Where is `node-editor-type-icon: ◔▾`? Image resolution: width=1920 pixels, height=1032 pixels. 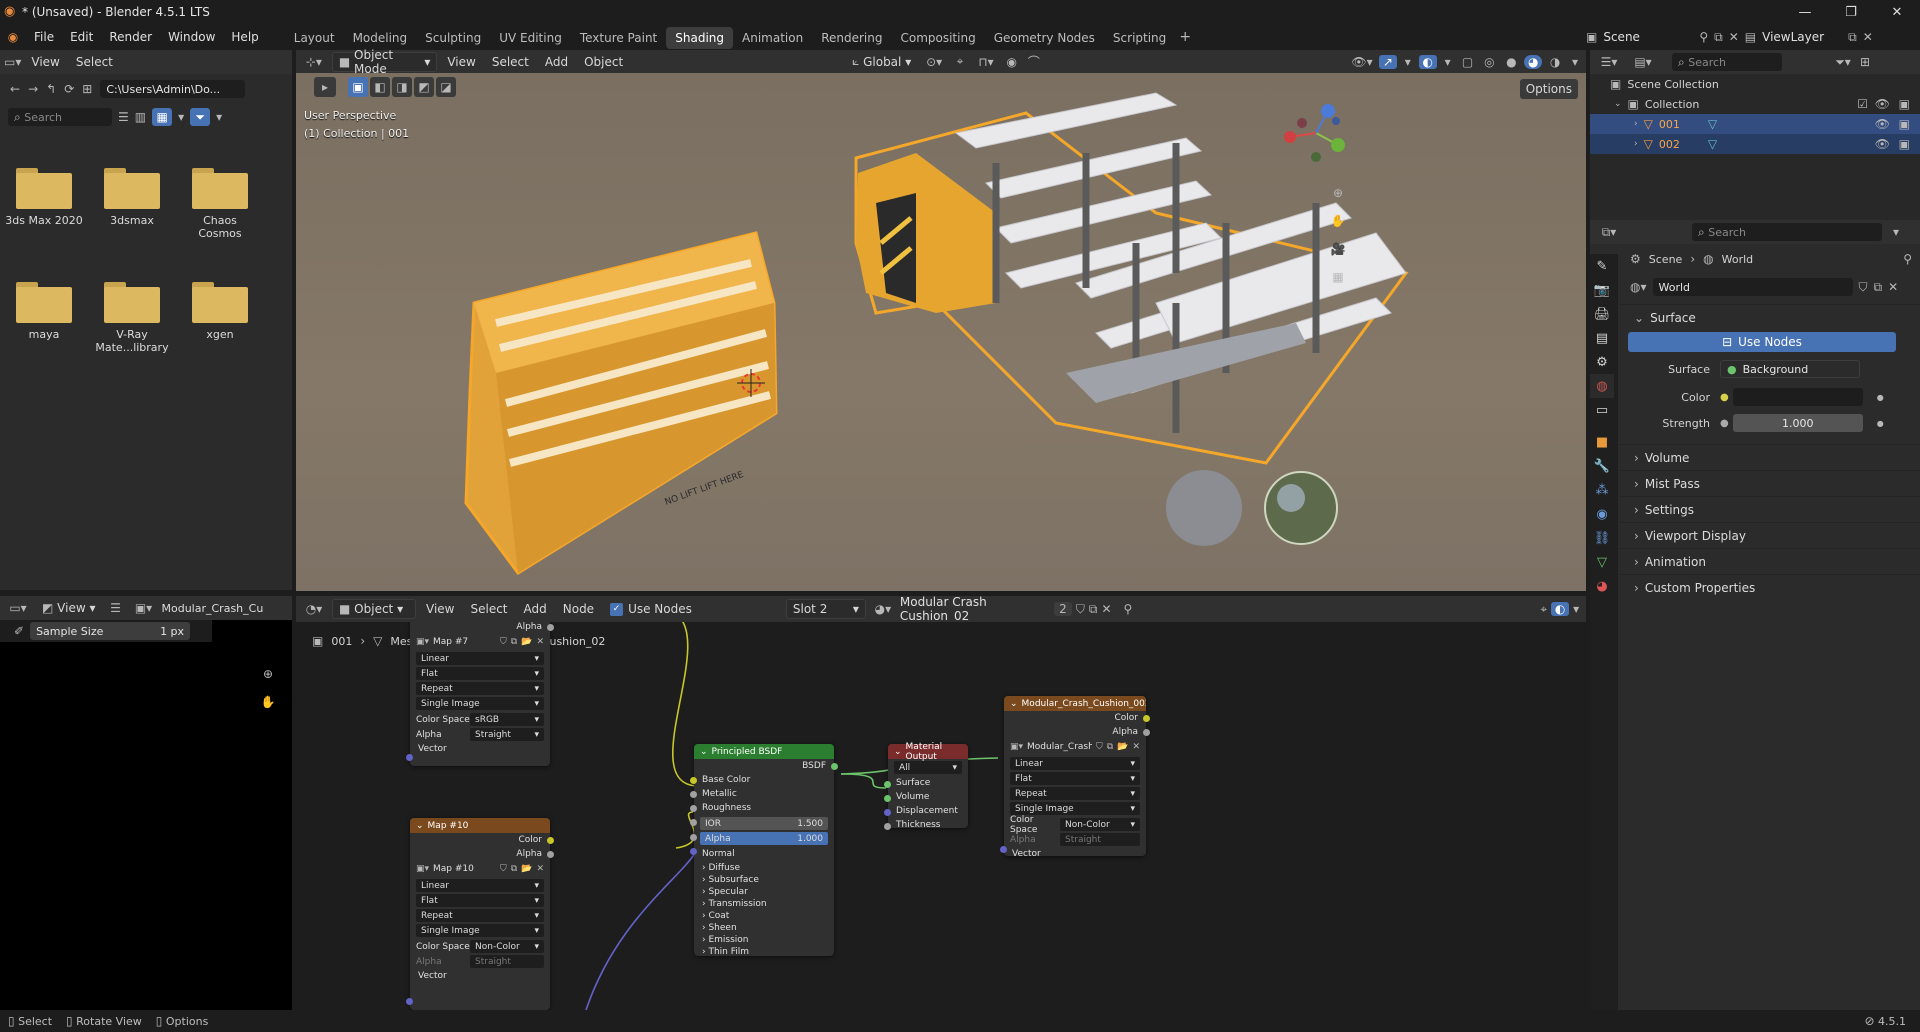 node-editor-type-icon: ◔▾ is located at coordinates (314, 609).